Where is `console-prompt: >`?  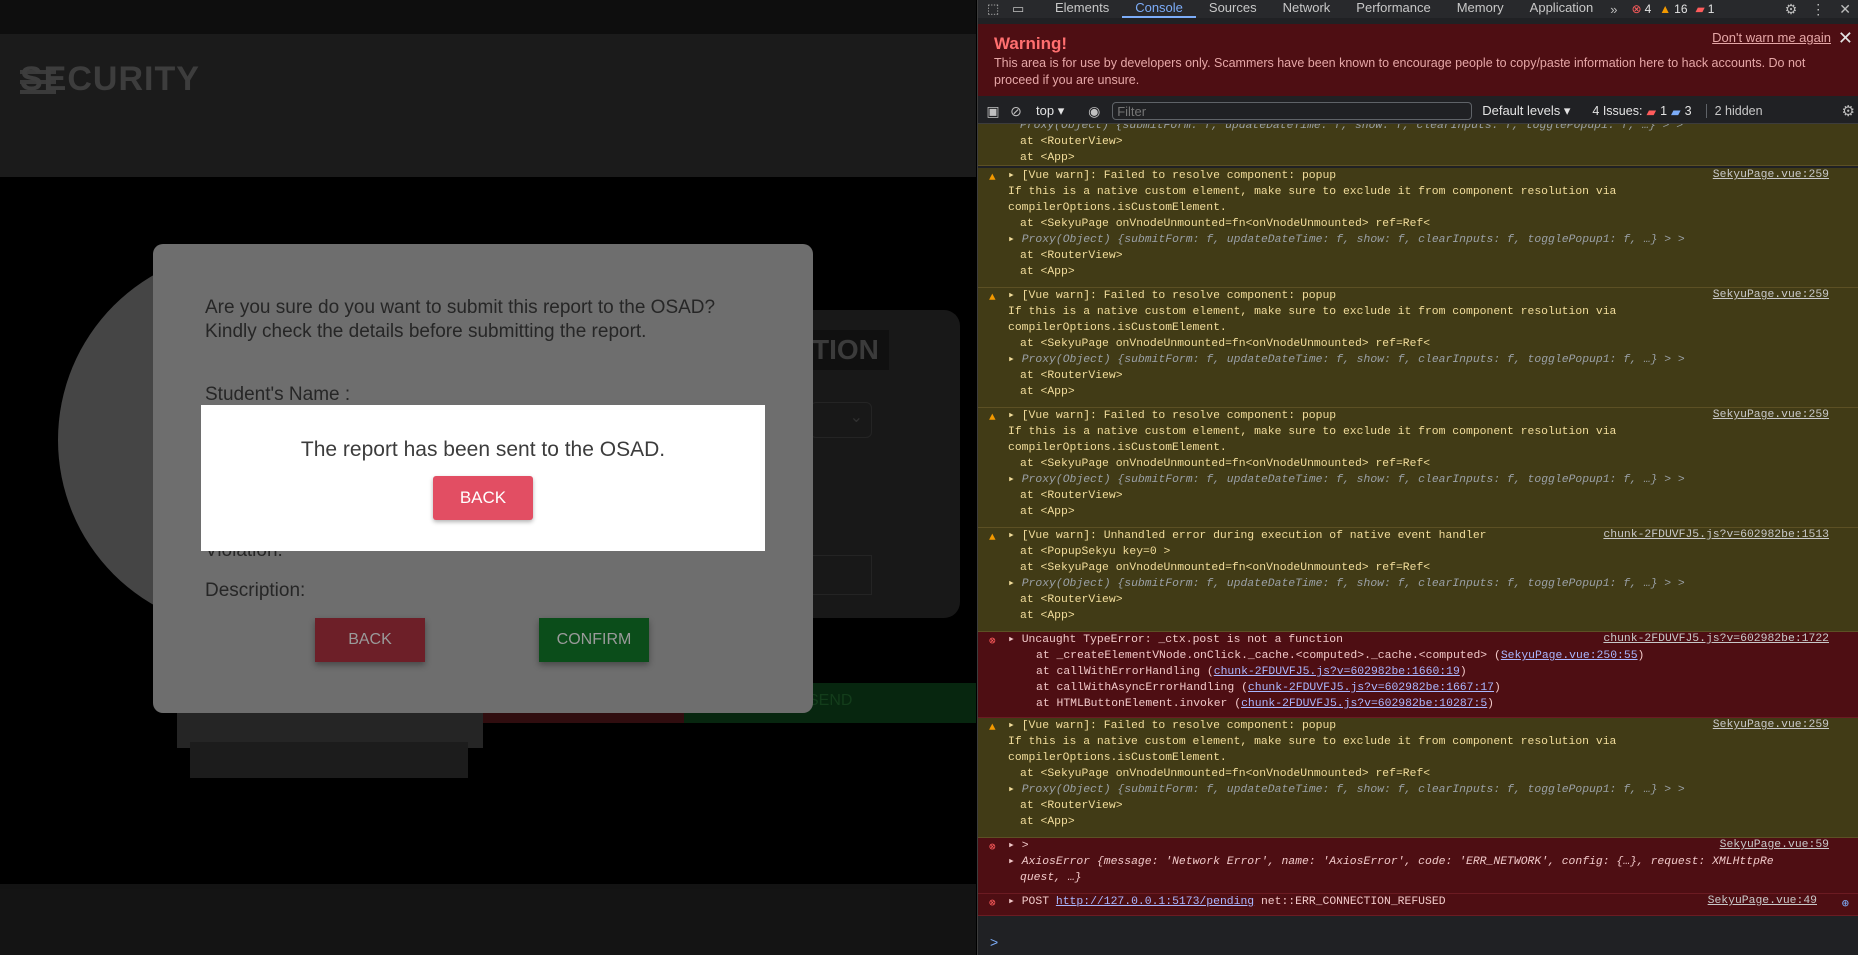 console-prompt: > is located at coordinates (1418, 944).